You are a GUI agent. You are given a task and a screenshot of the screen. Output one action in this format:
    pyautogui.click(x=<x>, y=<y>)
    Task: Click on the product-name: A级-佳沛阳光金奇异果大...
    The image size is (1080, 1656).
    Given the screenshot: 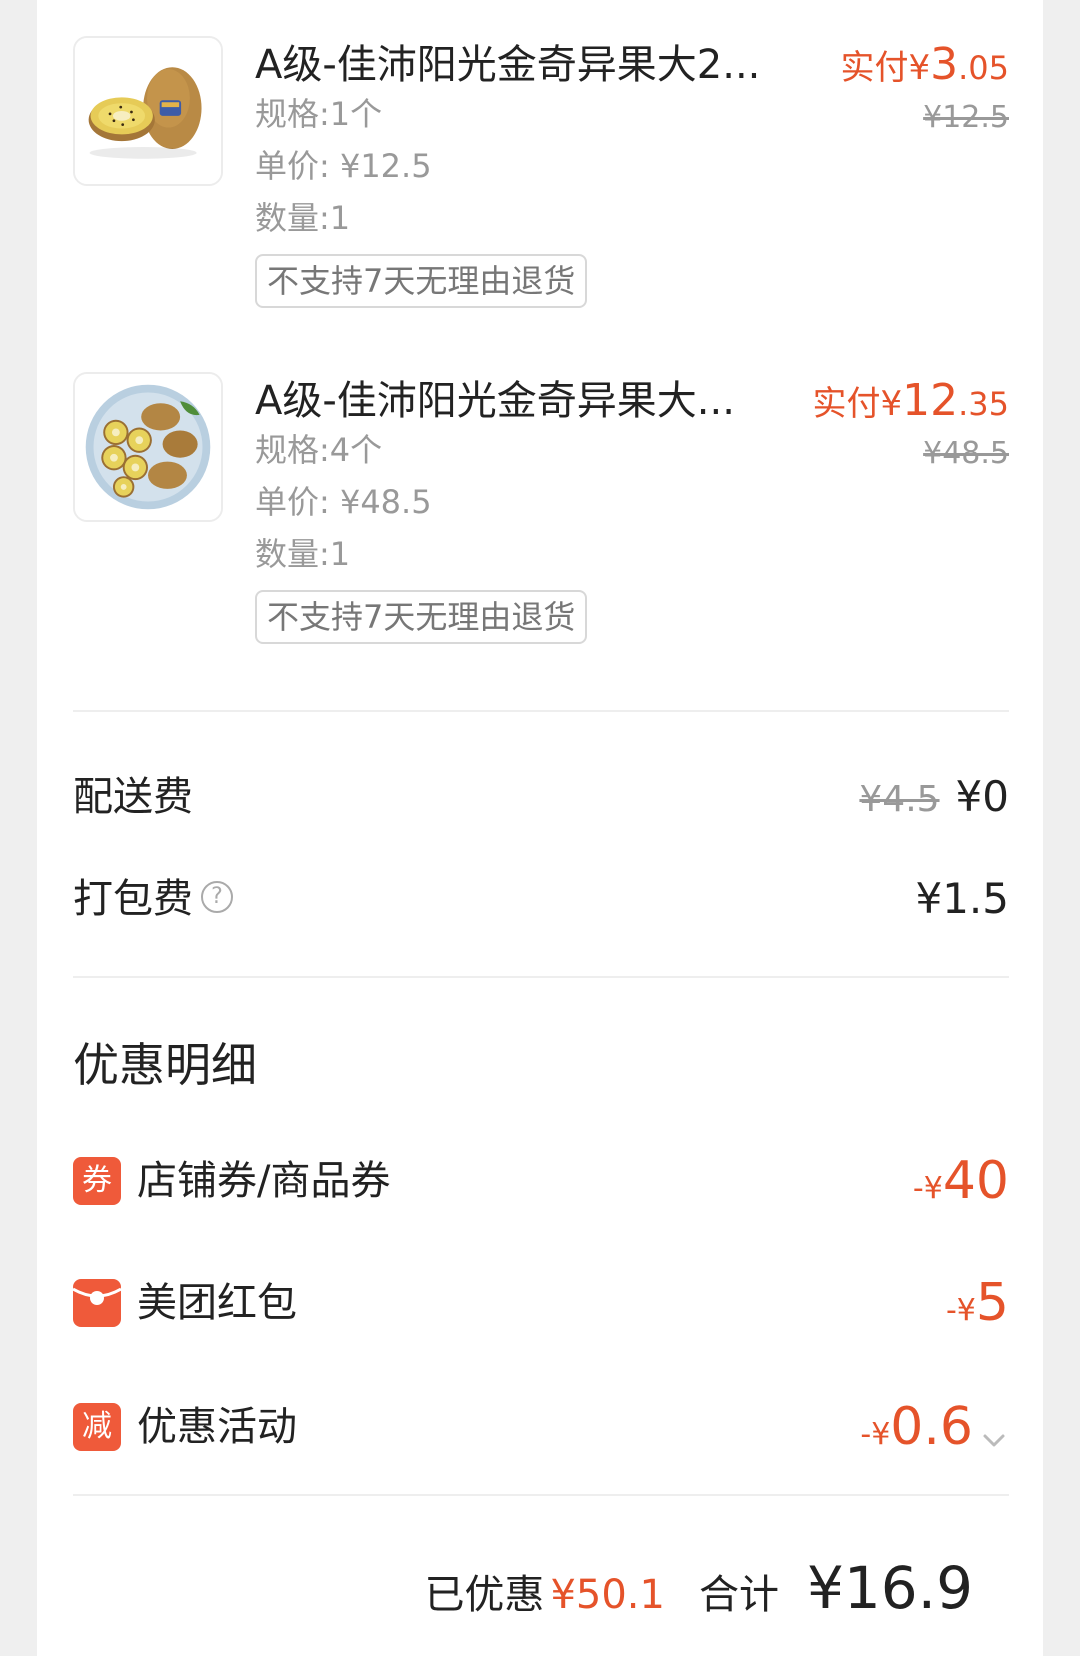 What is the action you would take?
    pyautogui.click(x=505, y=401)
    